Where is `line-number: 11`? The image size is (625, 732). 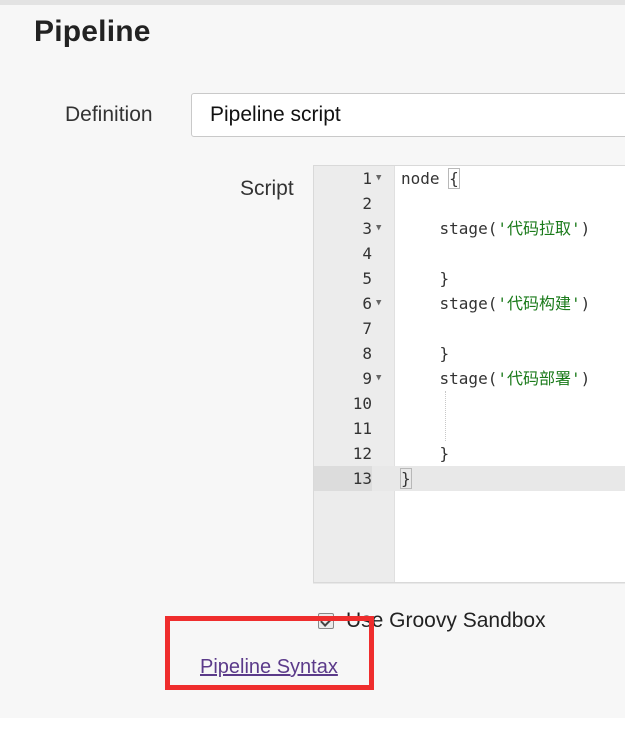
line-number: 11 is located at coordinates (362, 428).